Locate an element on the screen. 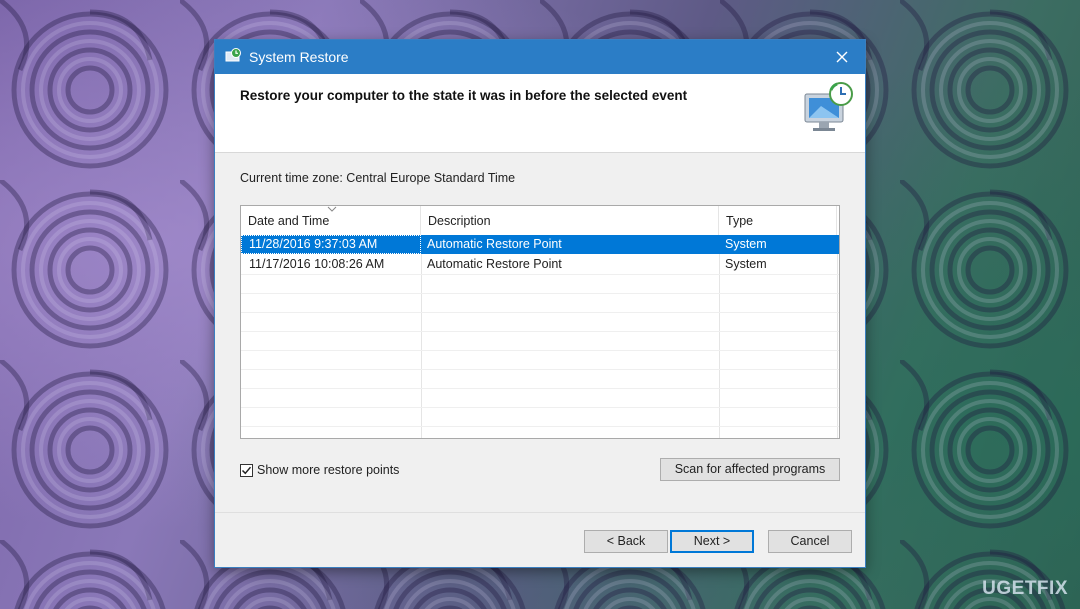 This screenshot has width=1080, height=609. column-header-description-label: Description is located at coordinates (459, 221).